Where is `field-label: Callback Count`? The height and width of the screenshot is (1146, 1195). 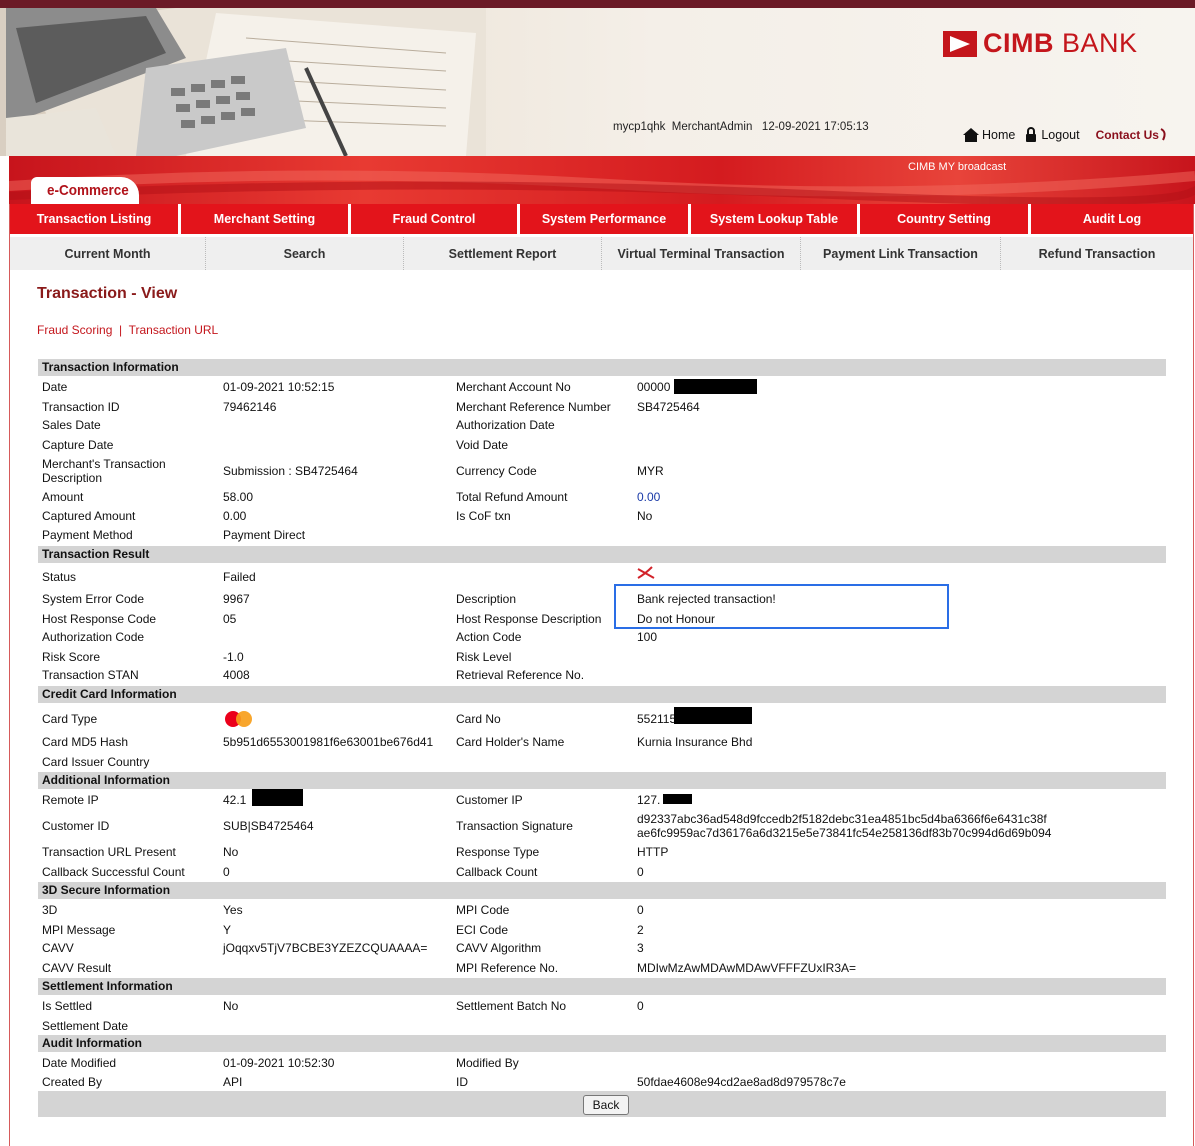 field-label: Callback Count is located at coordinates (497, 872).